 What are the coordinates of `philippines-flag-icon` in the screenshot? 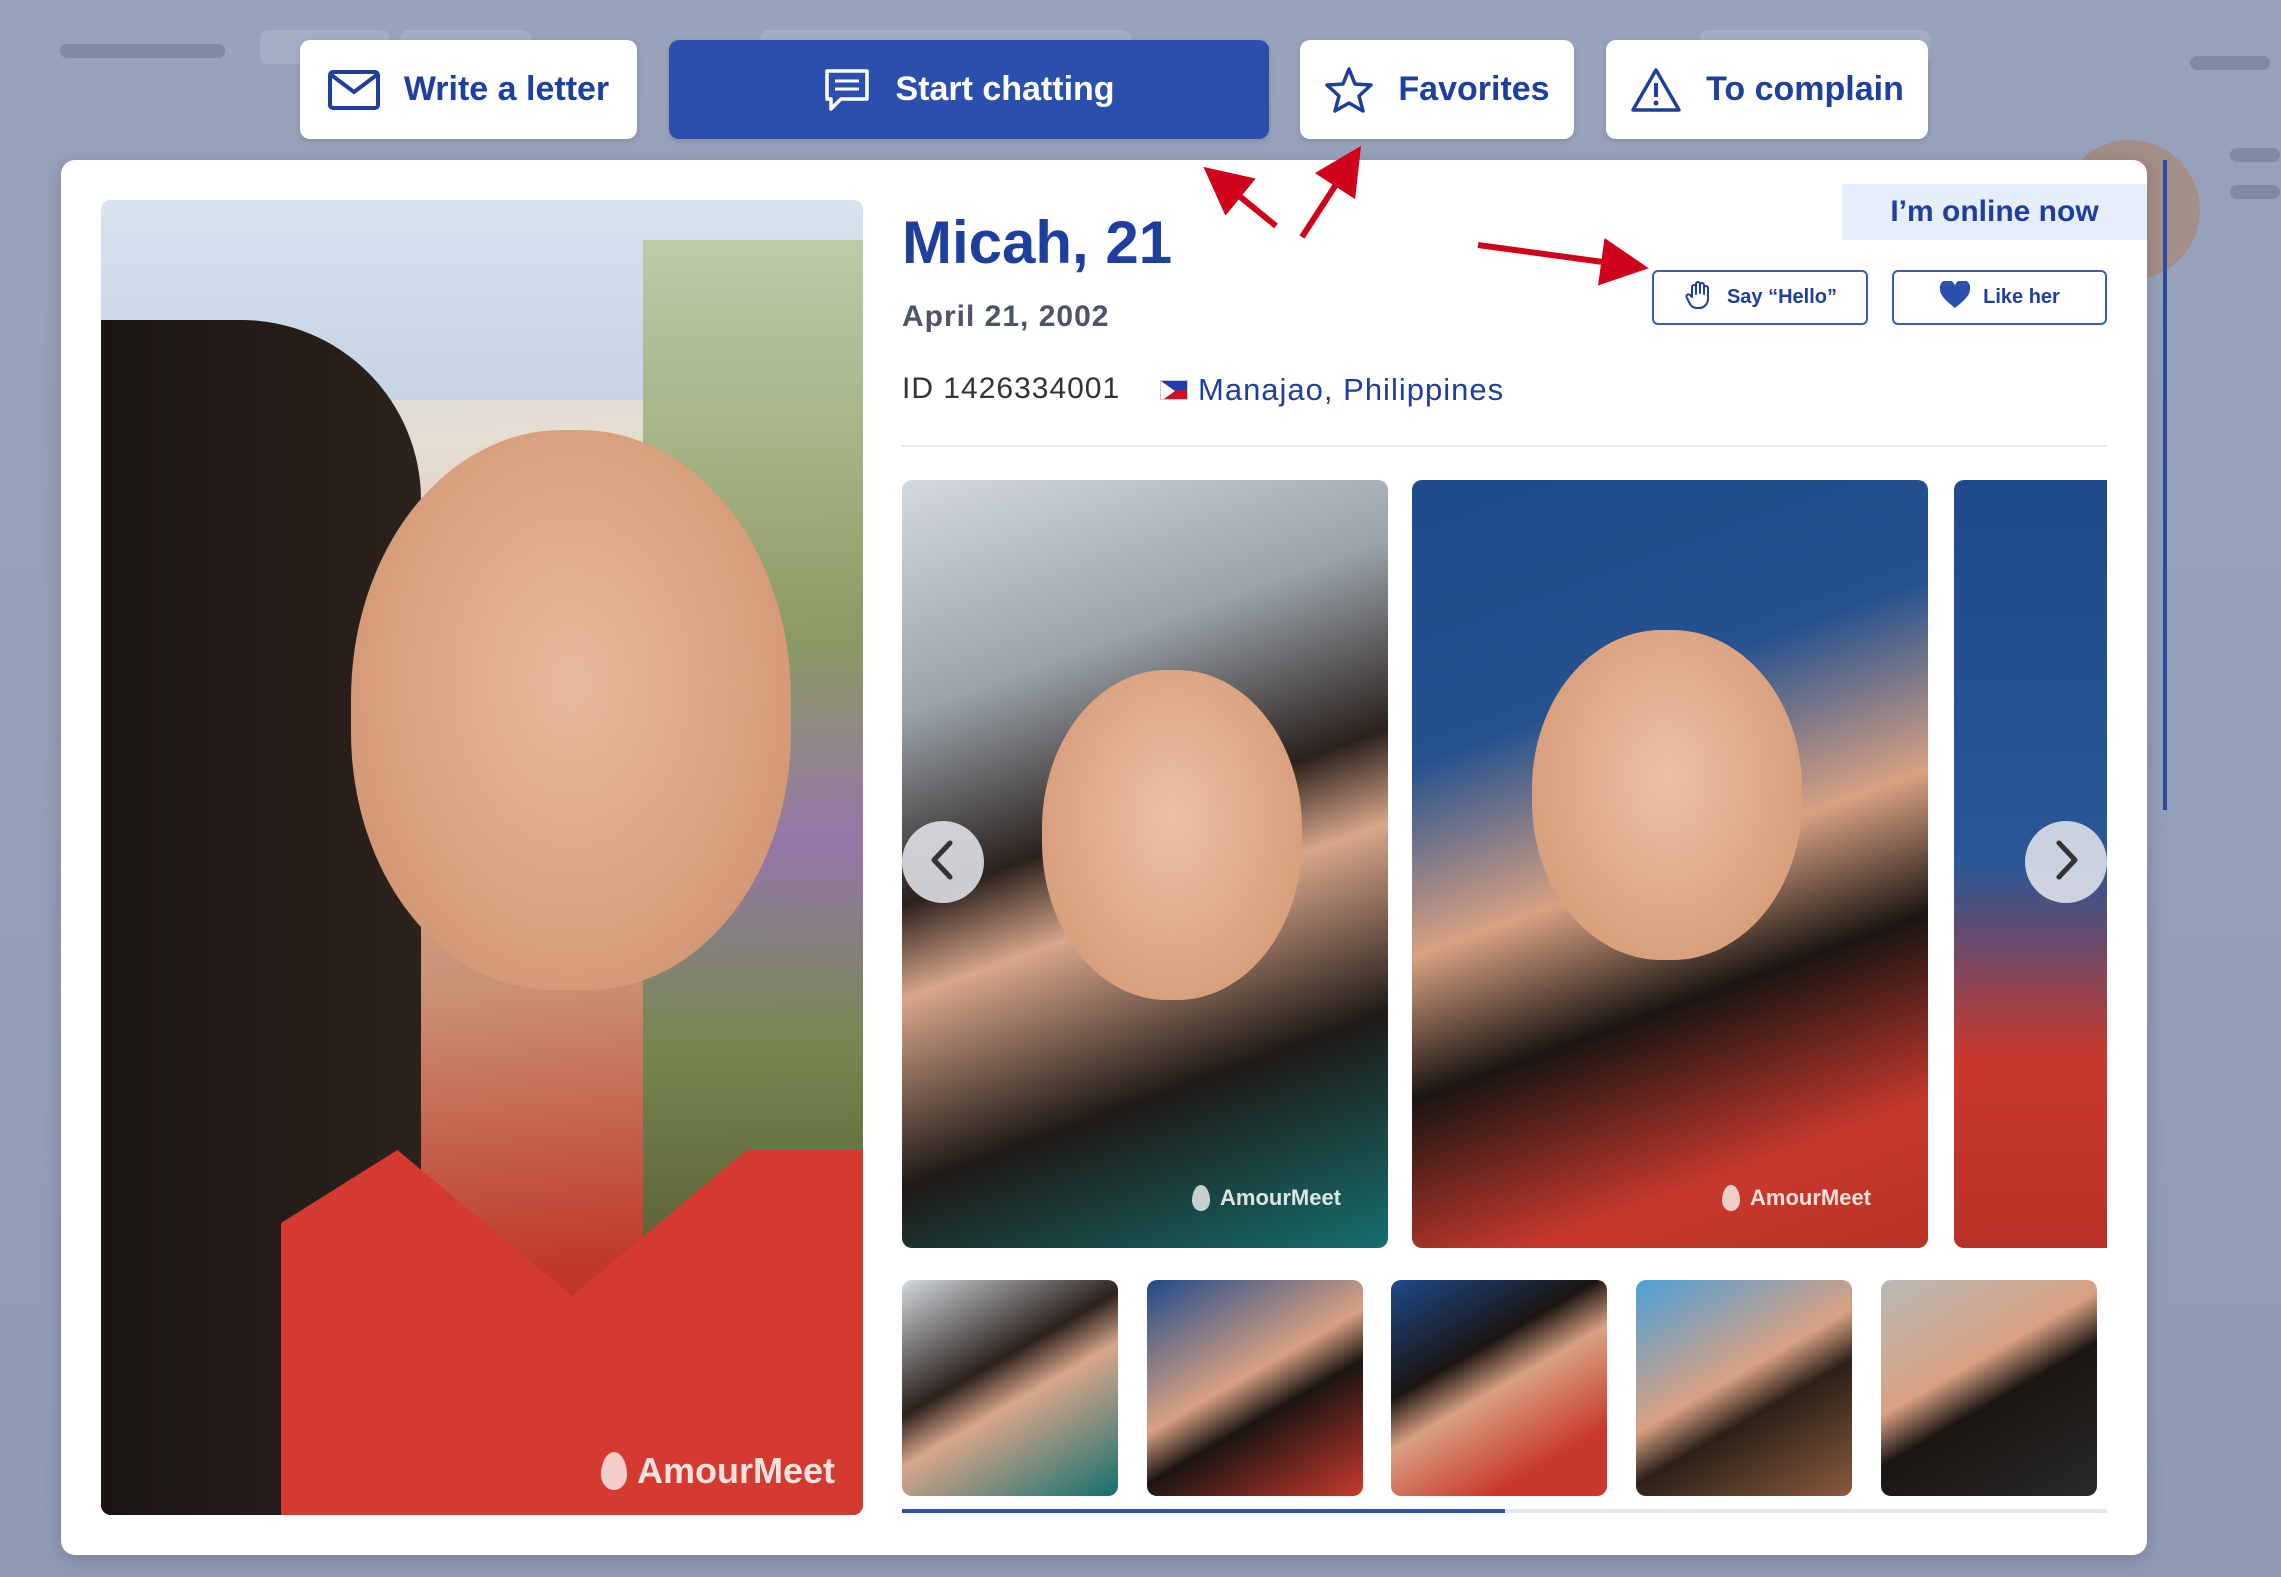 It's located at (1174, 390).